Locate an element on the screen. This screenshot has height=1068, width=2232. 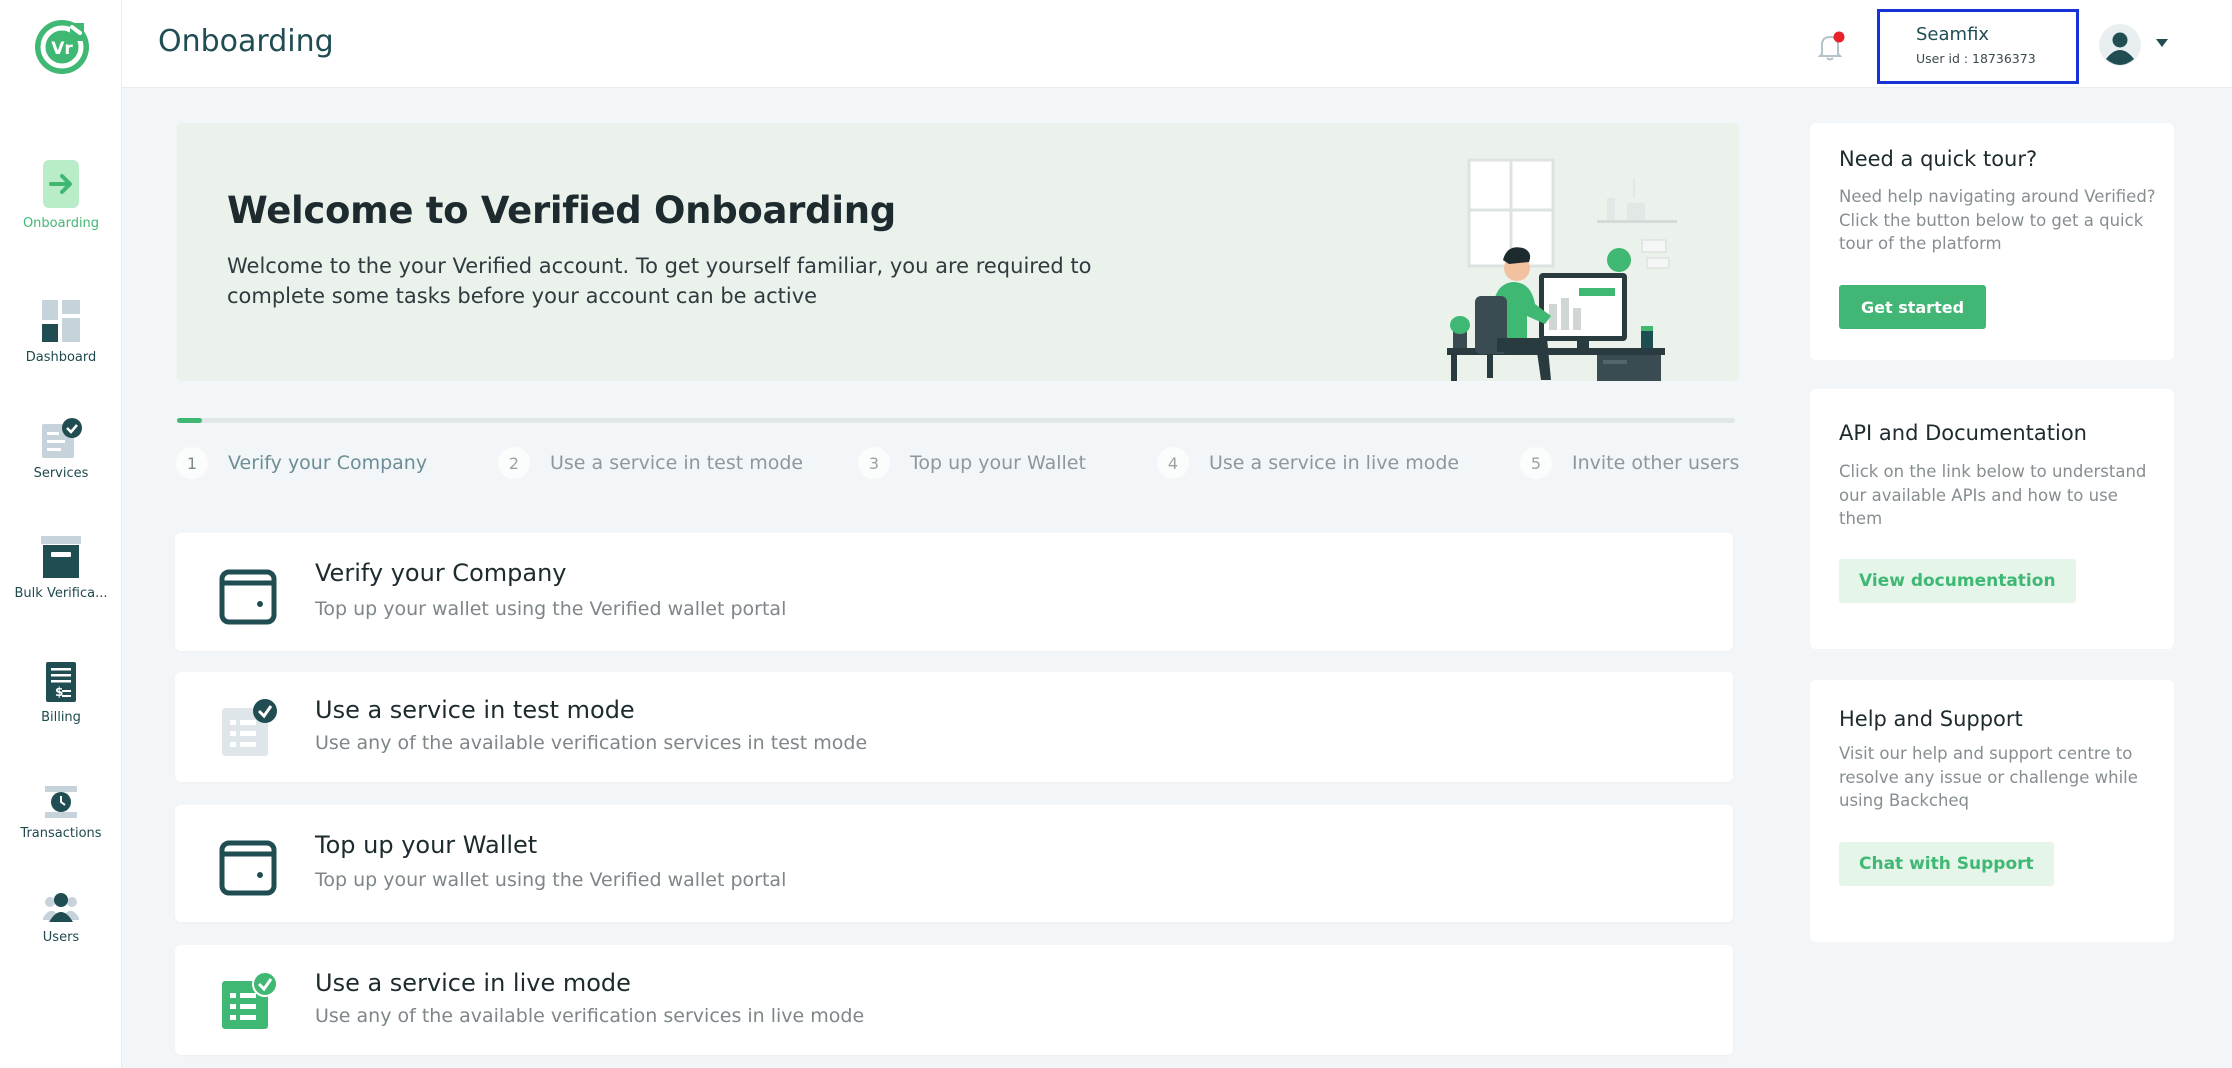
checklist-green-icon is located at coordinates (250, 1000).